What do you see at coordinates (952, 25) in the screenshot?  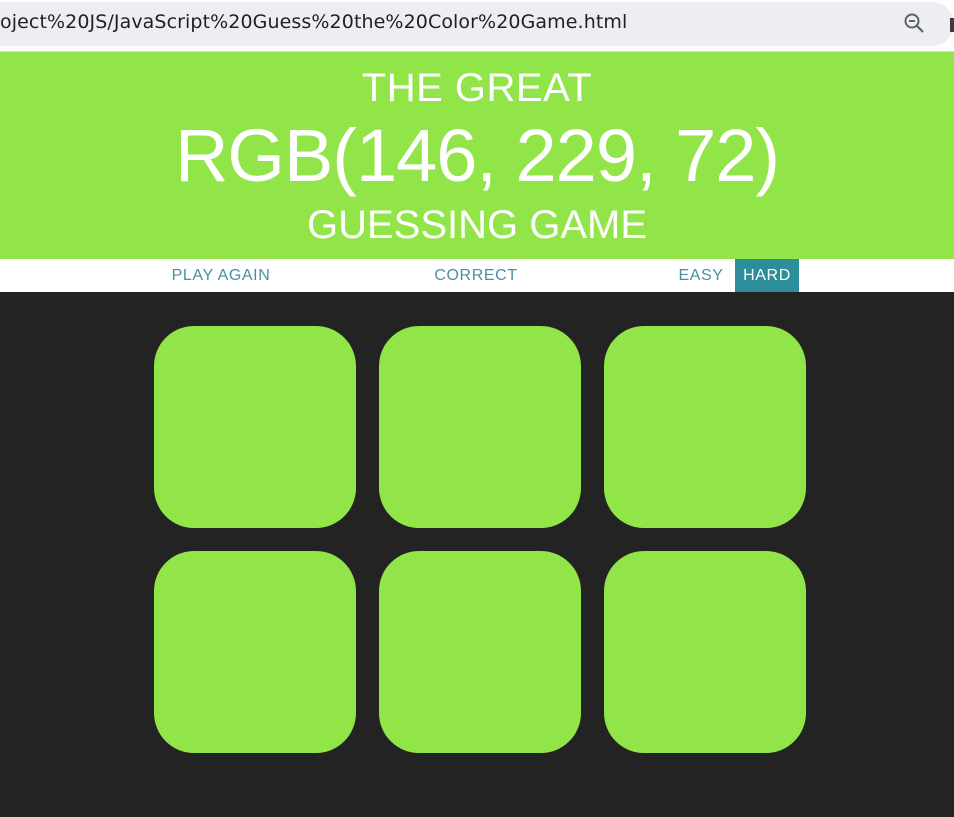 I see `extension-icon` at bounding box center [952, 25].